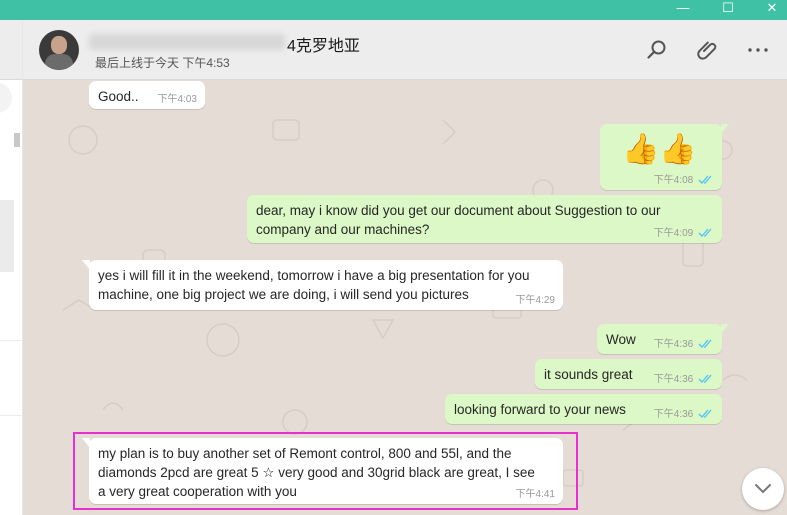 The image size is (787, 515). Describe the element at coordinates (11, 50) in the screenshot. I see `chat-list-header` at that location.